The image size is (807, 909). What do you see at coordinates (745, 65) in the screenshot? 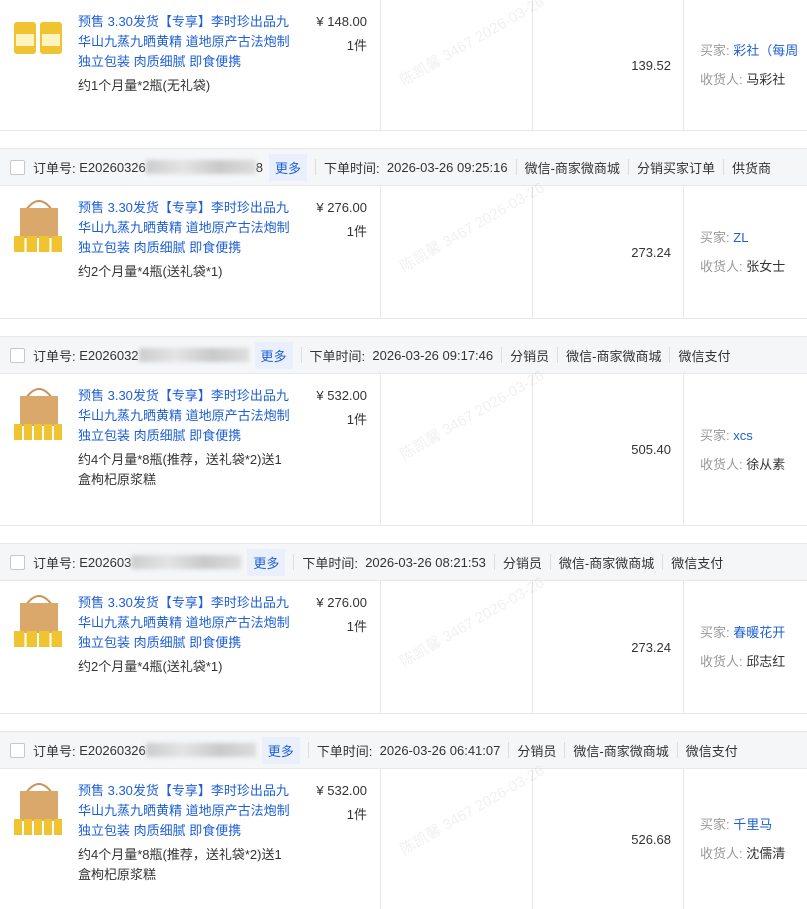
I see `buyer-cell: 买家: 彩社（每周收货人: 马彩社` at bounding box center [745, 65].